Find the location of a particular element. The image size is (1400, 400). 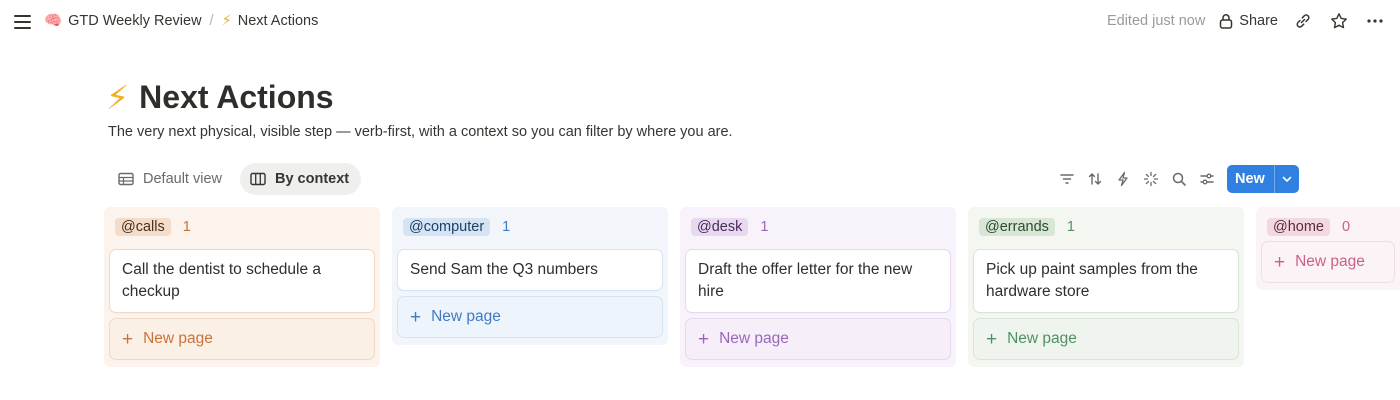

lock-icon is located at coordinates (1226, 21).